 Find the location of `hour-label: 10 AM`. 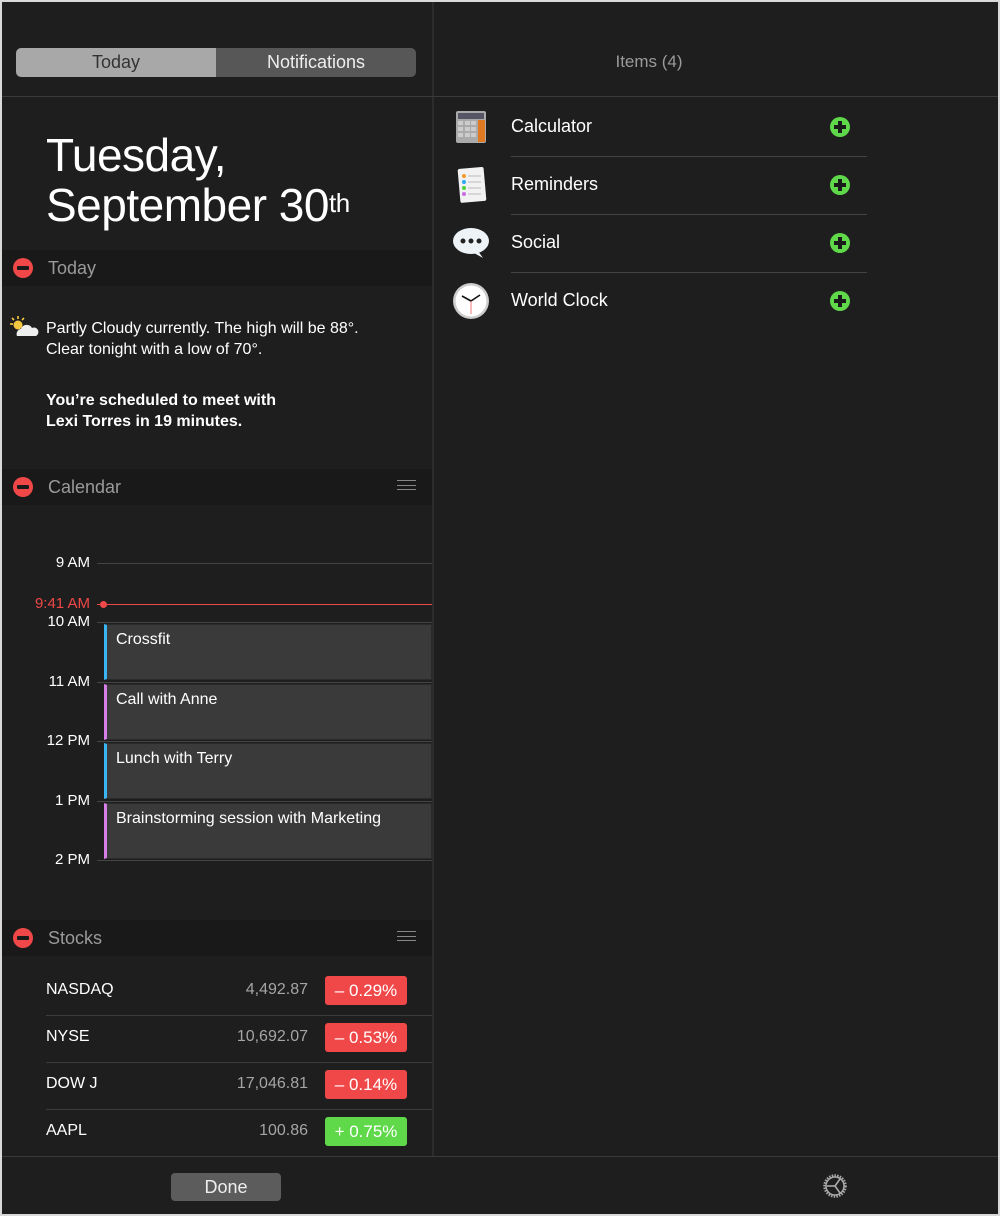

hour-label: 10 AM is located at coordinates (68, 621).